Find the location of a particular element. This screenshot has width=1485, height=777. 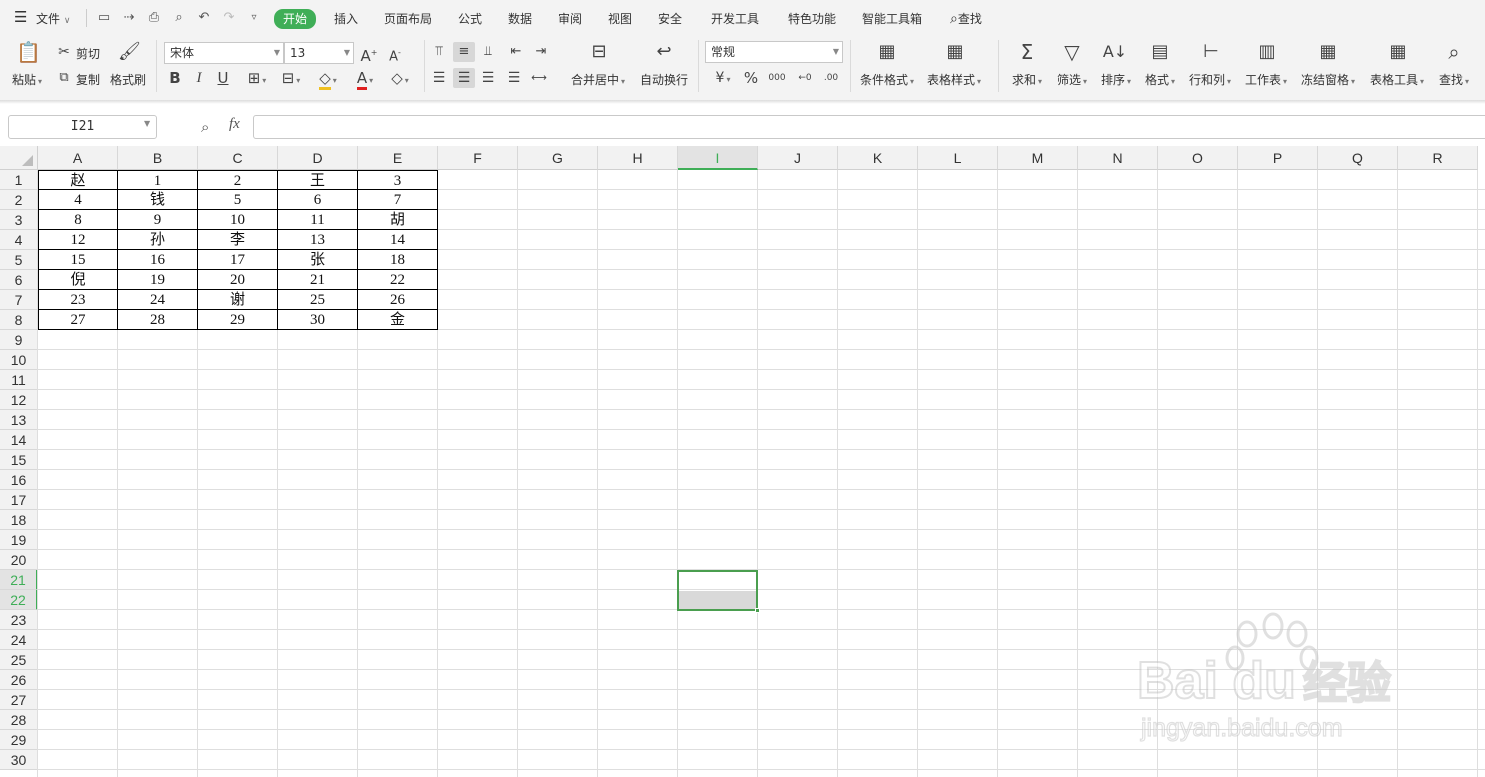

paste-icon: 📋 is located at coordinates (28, 54).